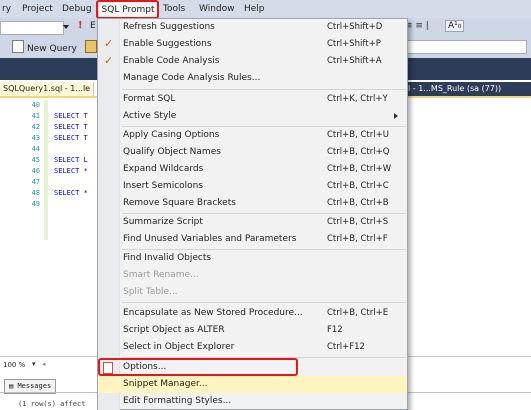  What do you see at coordinates (91, 46) in the screenshot?
I see `open-file-icon` at bounding box center [91, 46].